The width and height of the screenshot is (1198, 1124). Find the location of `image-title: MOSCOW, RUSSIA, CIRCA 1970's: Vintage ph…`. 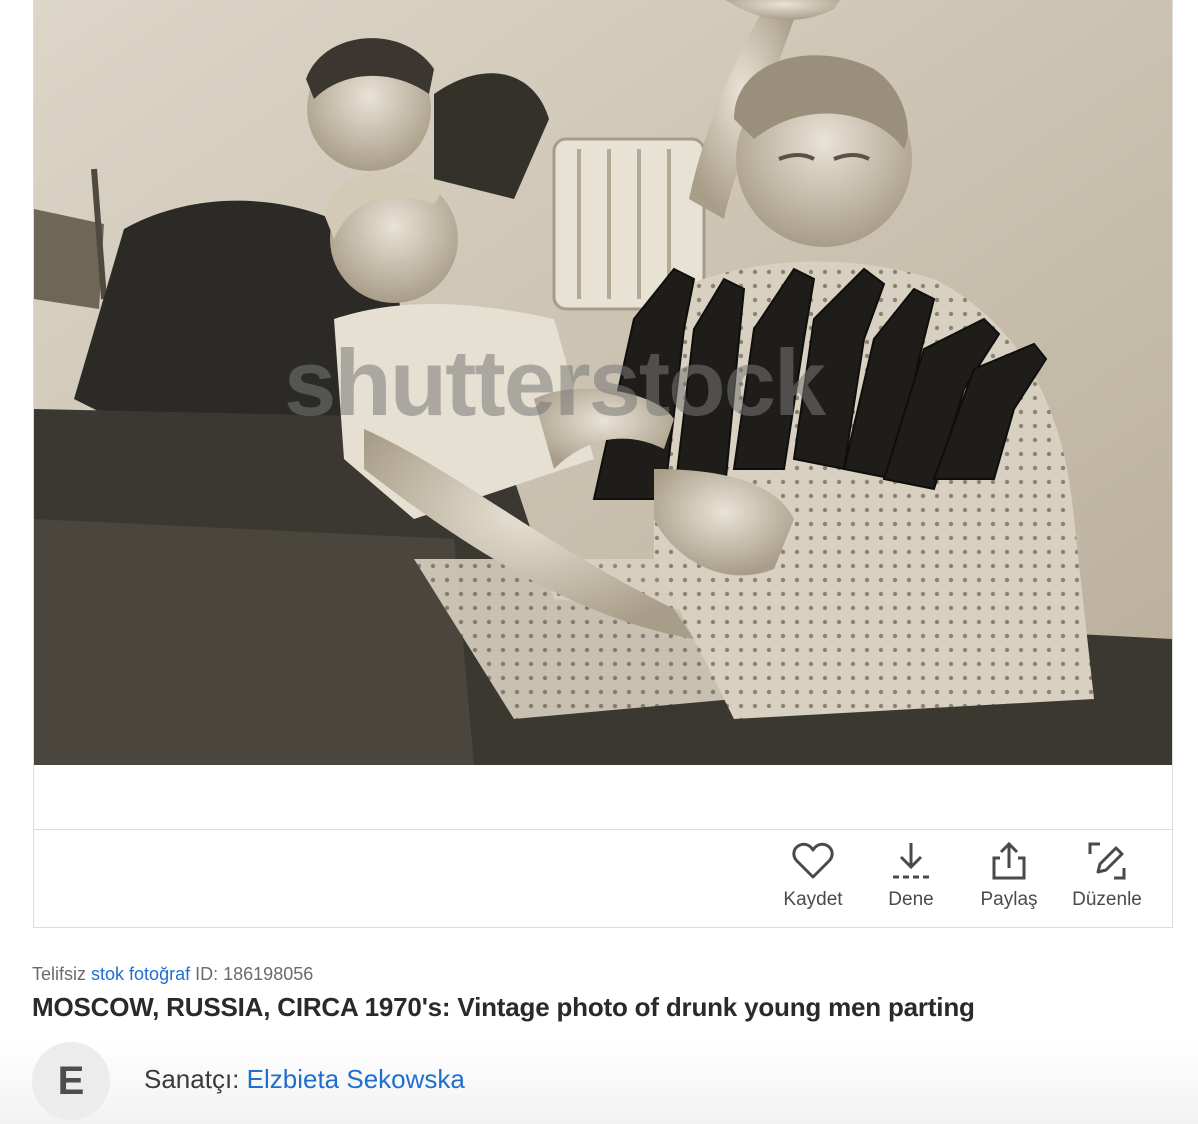

image-title: MOSCOW, RUSSIA, CIRCA 1970's: Vintage ph… is located at coordinates (503, 1007).